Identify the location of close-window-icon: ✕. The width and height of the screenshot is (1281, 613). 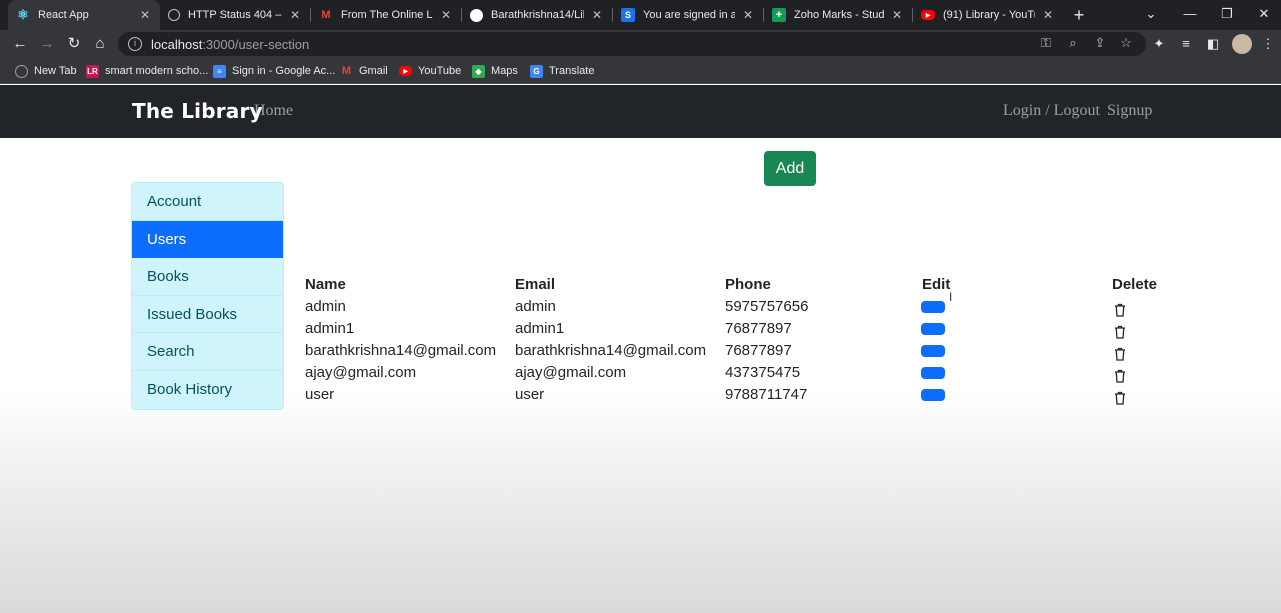
(1262, 15).